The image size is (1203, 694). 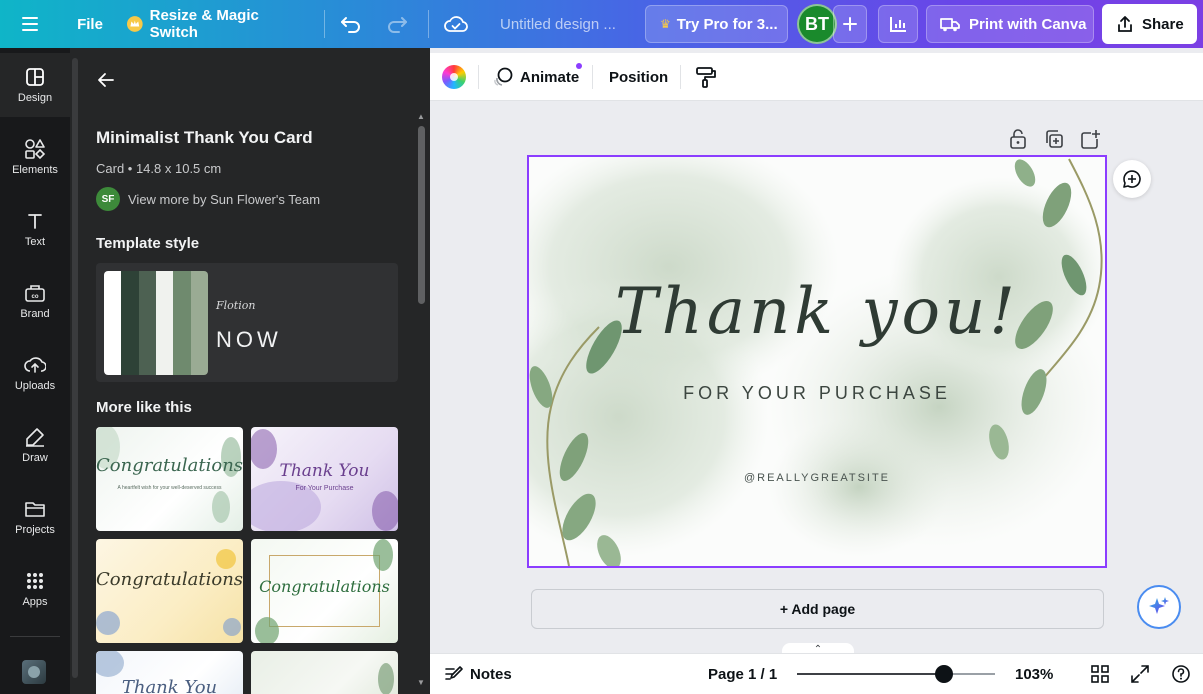 What do you see at coordinates (454, 77) in the screenshot?
I see `color-picker-button` at bounding box center [454, 77].